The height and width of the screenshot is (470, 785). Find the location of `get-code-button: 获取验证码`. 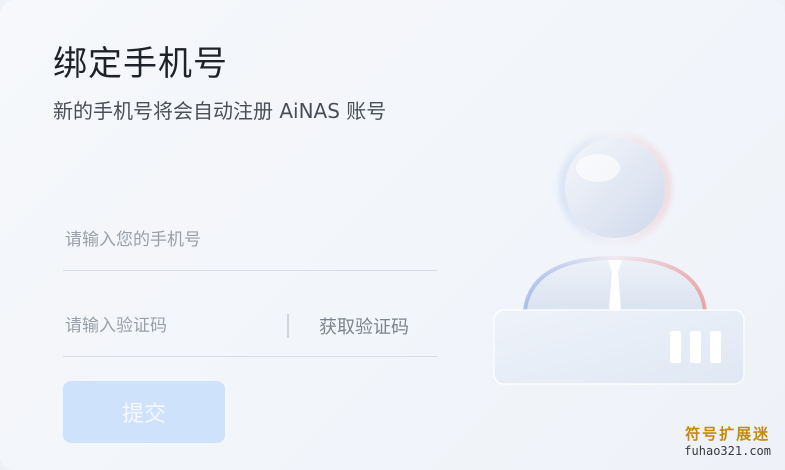

get-code-button: 获取验证码 is located at coordinates (364, 326).